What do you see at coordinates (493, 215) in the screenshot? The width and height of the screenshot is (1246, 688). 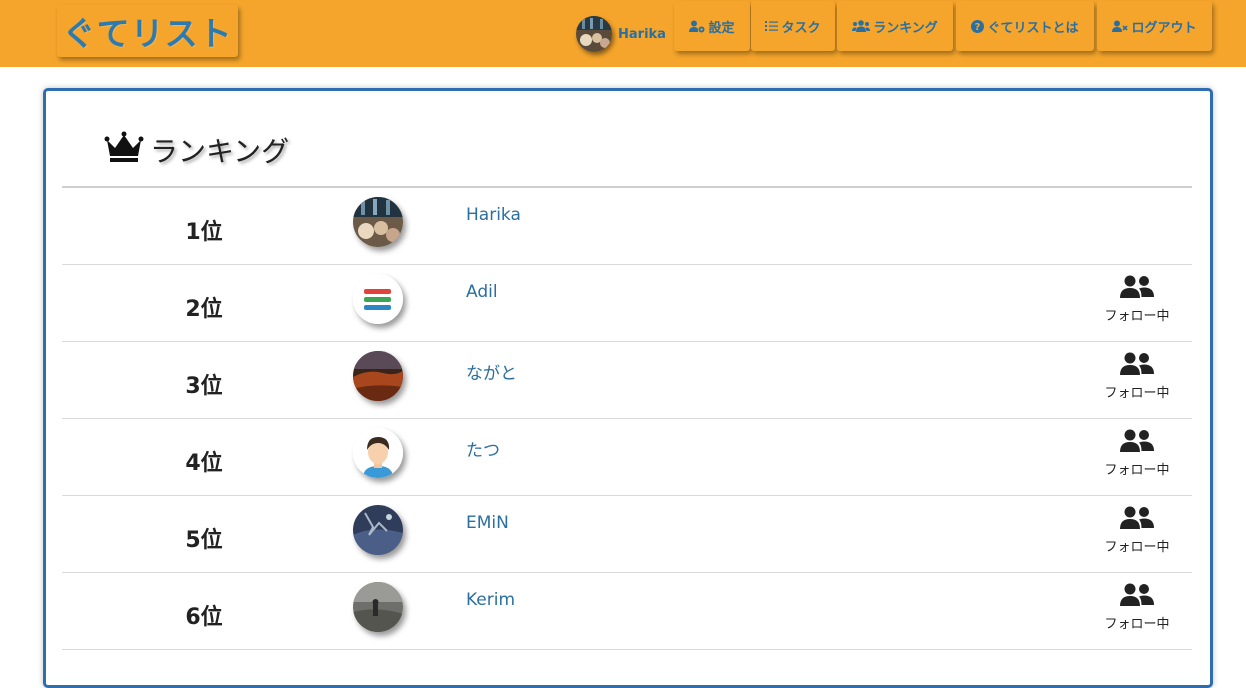 I see `user-name-link: Harika` at bounding box center [493, 215].